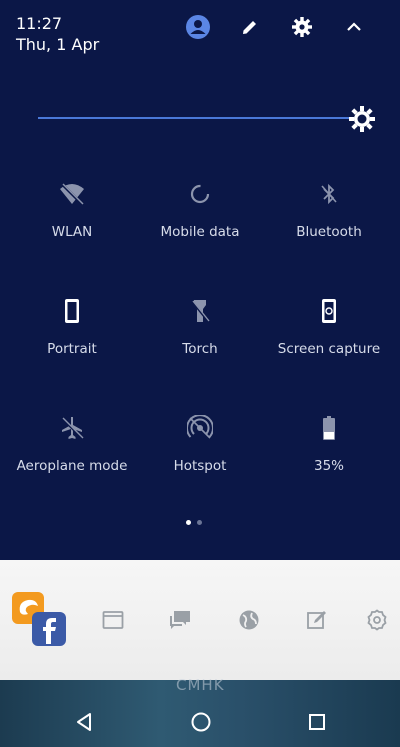 Image resolution: width=400 pixels, height=747 pixels. Describe the element at coordinates (198, 118) in the screenshot. I see `brightness-track` at that location.